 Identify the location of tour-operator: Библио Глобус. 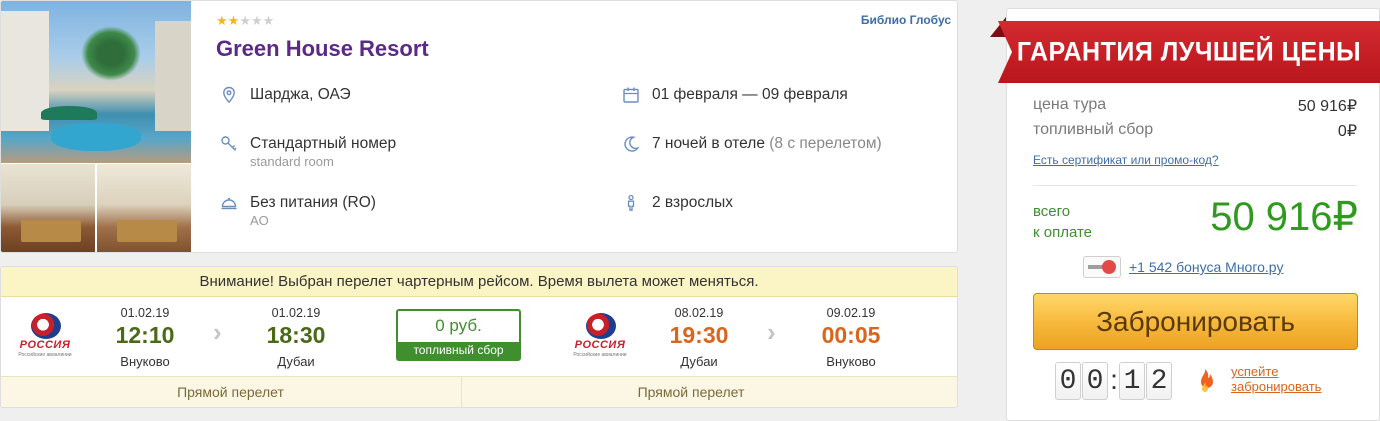
(905, 20).